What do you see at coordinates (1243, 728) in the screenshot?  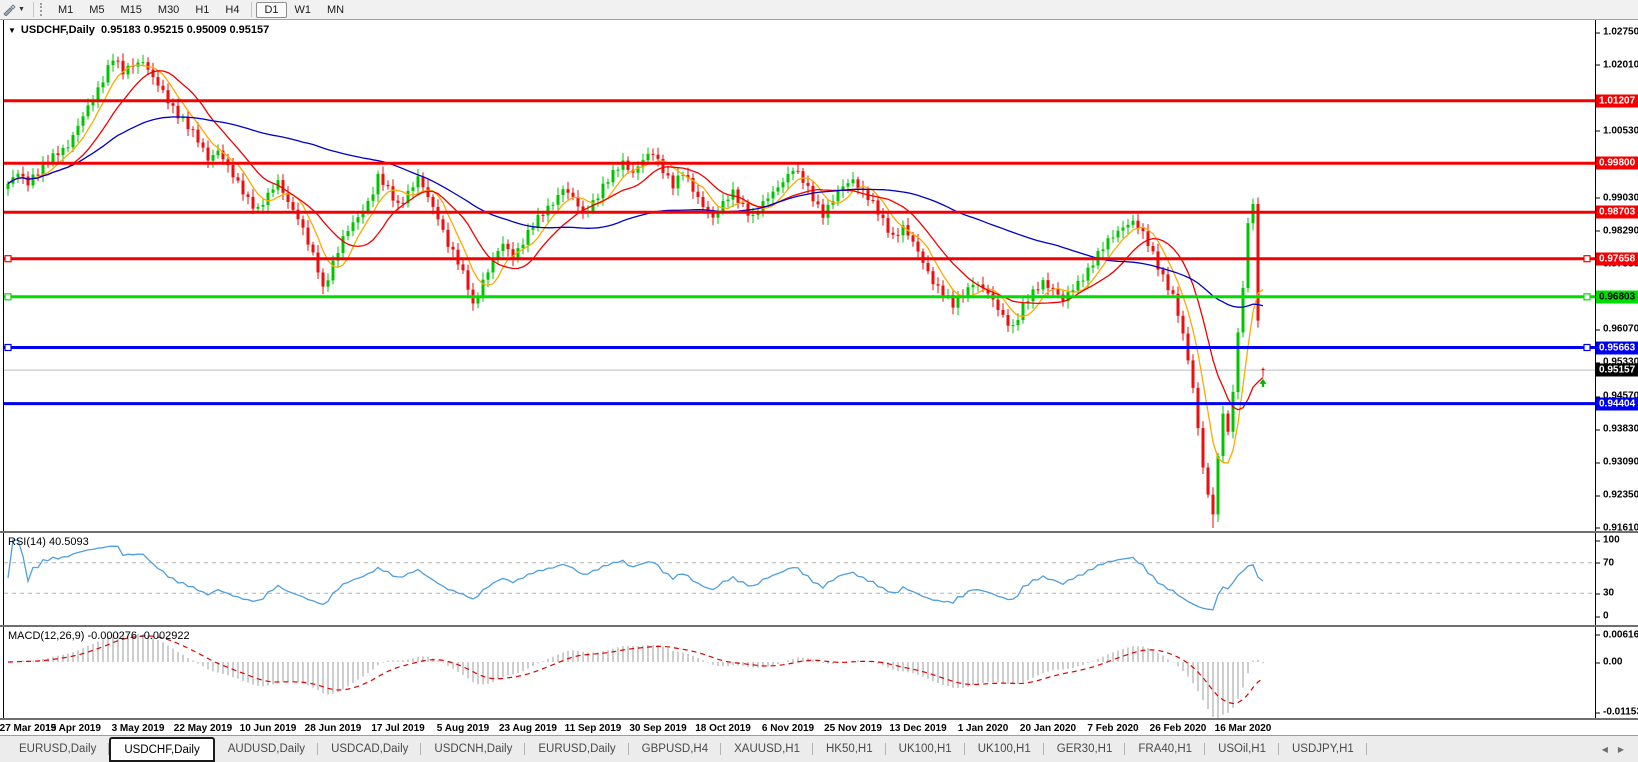 I see `date-axis-label: 16 Mar 2020` at bounding box center [1243, 728].